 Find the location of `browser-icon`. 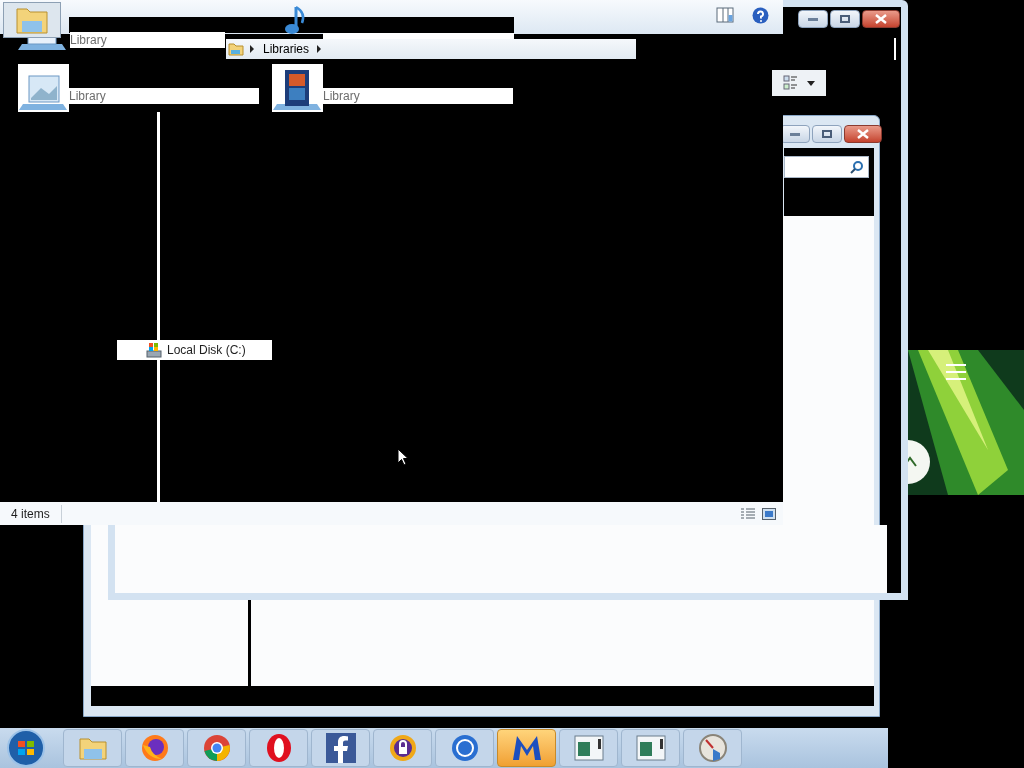

browser-icon is located at coordinates (464, 748).